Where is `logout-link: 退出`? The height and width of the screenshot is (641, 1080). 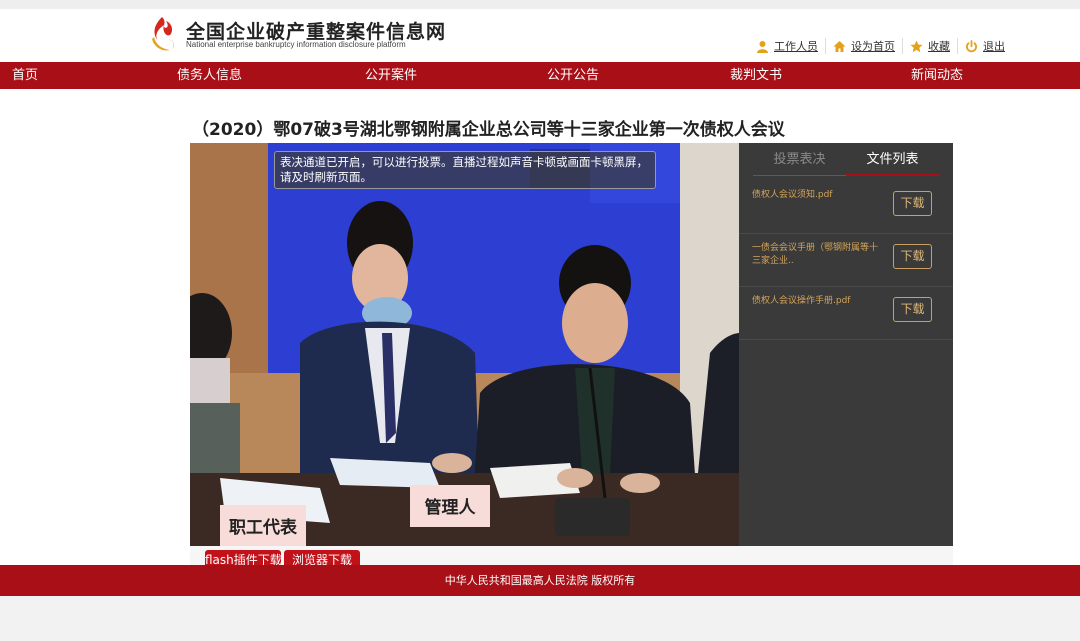
logout-link: 退出 is located at coordinates (984, 46).